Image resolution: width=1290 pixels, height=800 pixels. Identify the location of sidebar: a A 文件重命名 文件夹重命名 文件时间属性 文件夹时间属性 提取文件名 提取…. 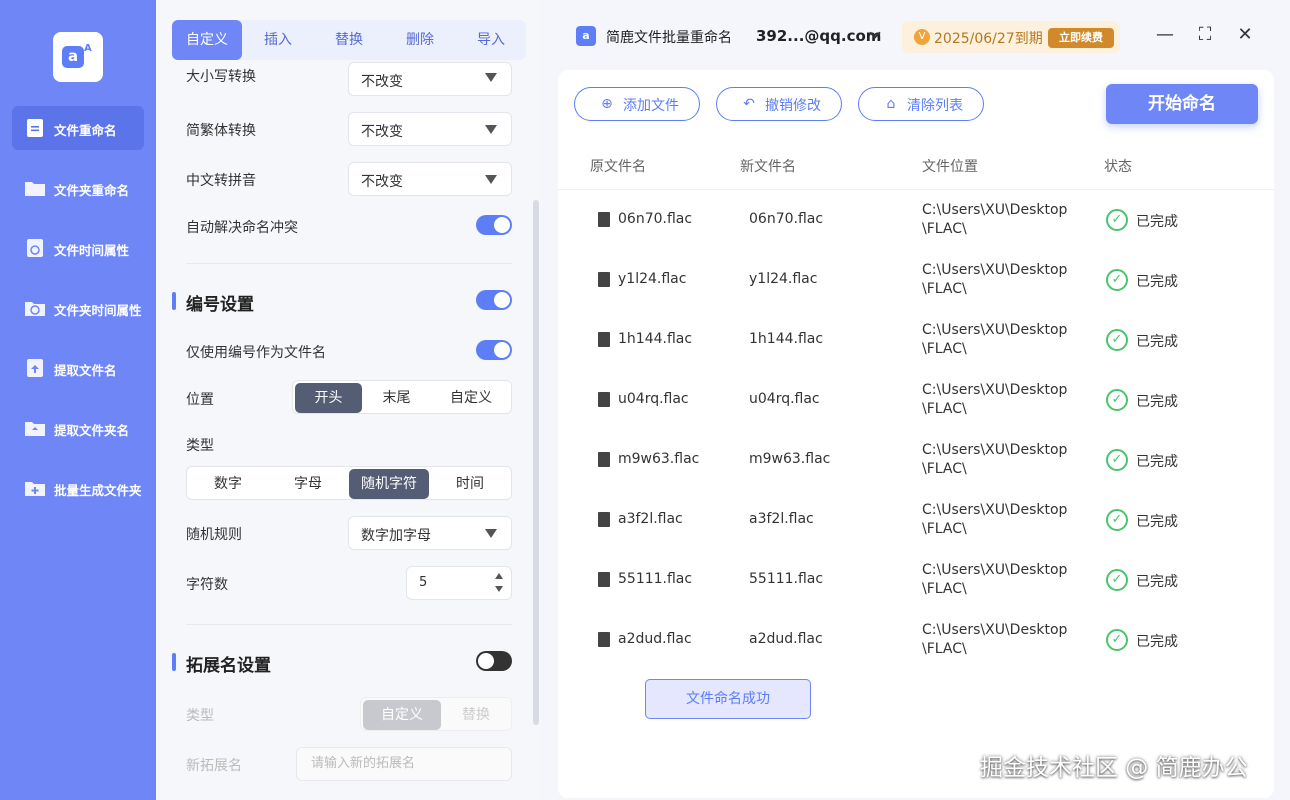
(78, 400).